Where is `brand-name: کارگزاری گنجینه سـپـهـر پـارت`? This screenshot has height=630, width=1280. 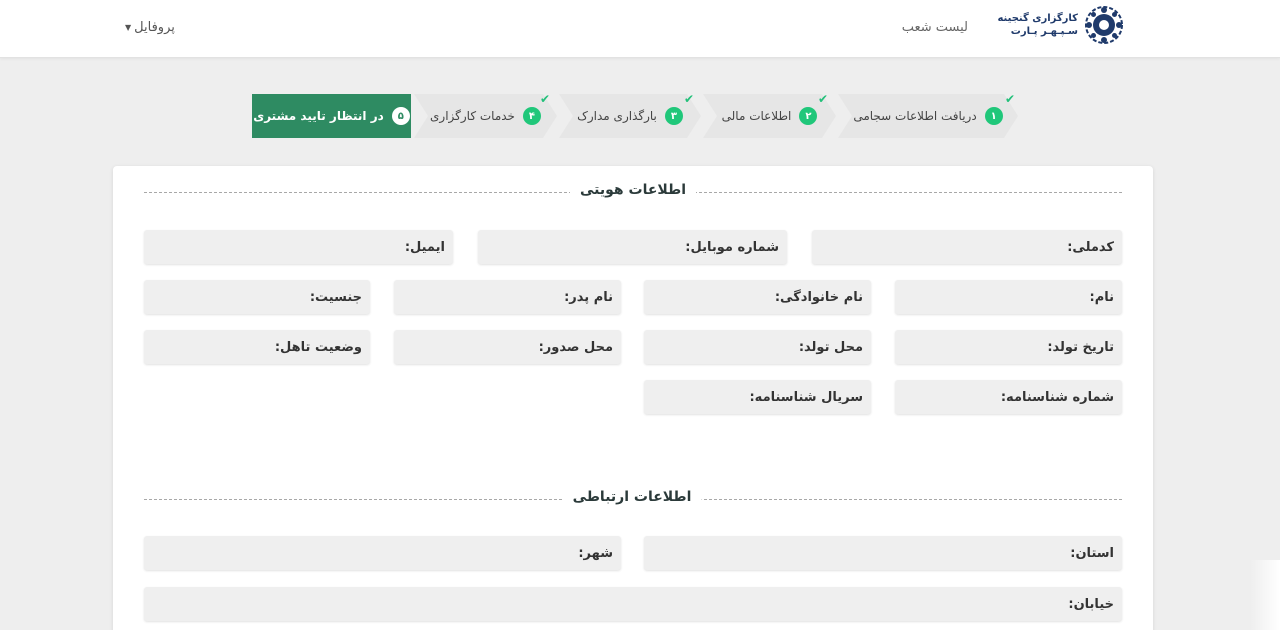
brand-name: کارگزاری گنجینه سـپـهـر پـارت is located at coordinates (1037, 25).